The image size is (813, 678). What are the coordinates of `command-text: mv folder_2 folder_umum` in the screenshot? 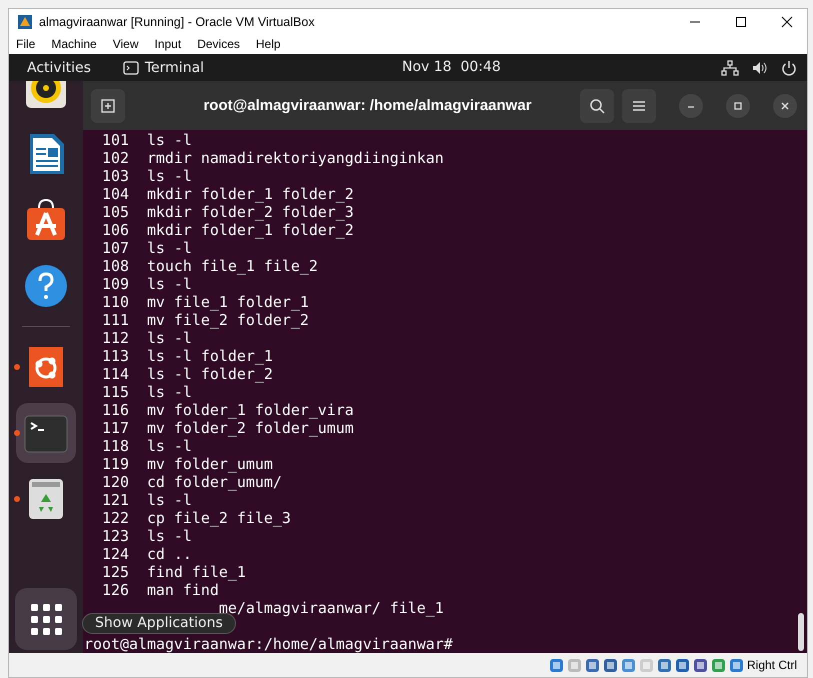 It's located at (250, 428).